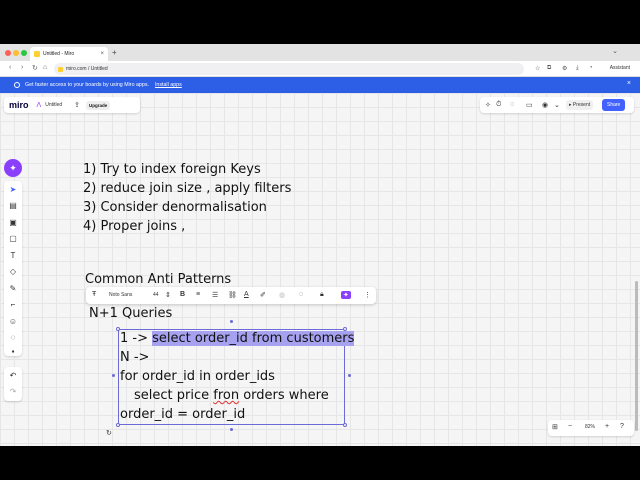 This screenshot has width=640, height=480. I want to click on miro-logo: miro, so click(19, 105).